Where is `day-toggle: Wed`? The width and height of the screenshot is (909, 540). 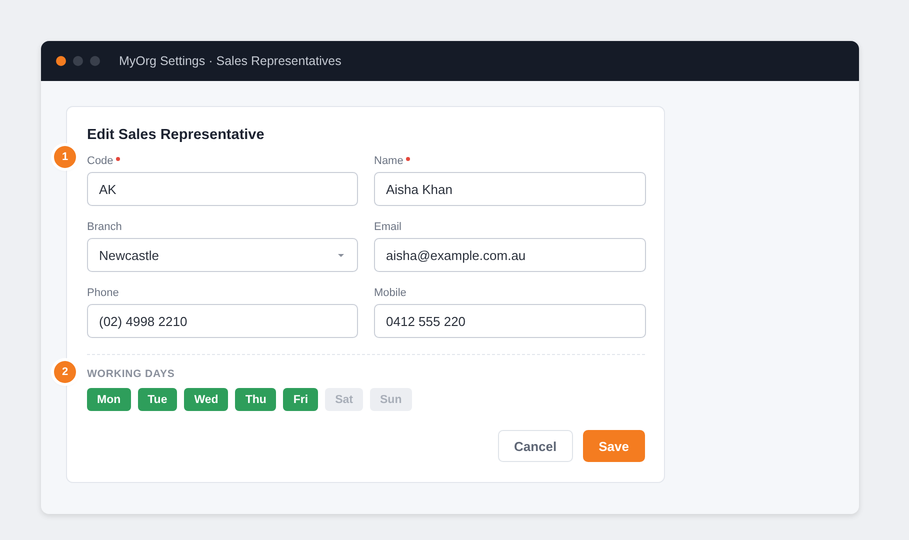 day-toggle: Wed is located at coordinates (206, 399).